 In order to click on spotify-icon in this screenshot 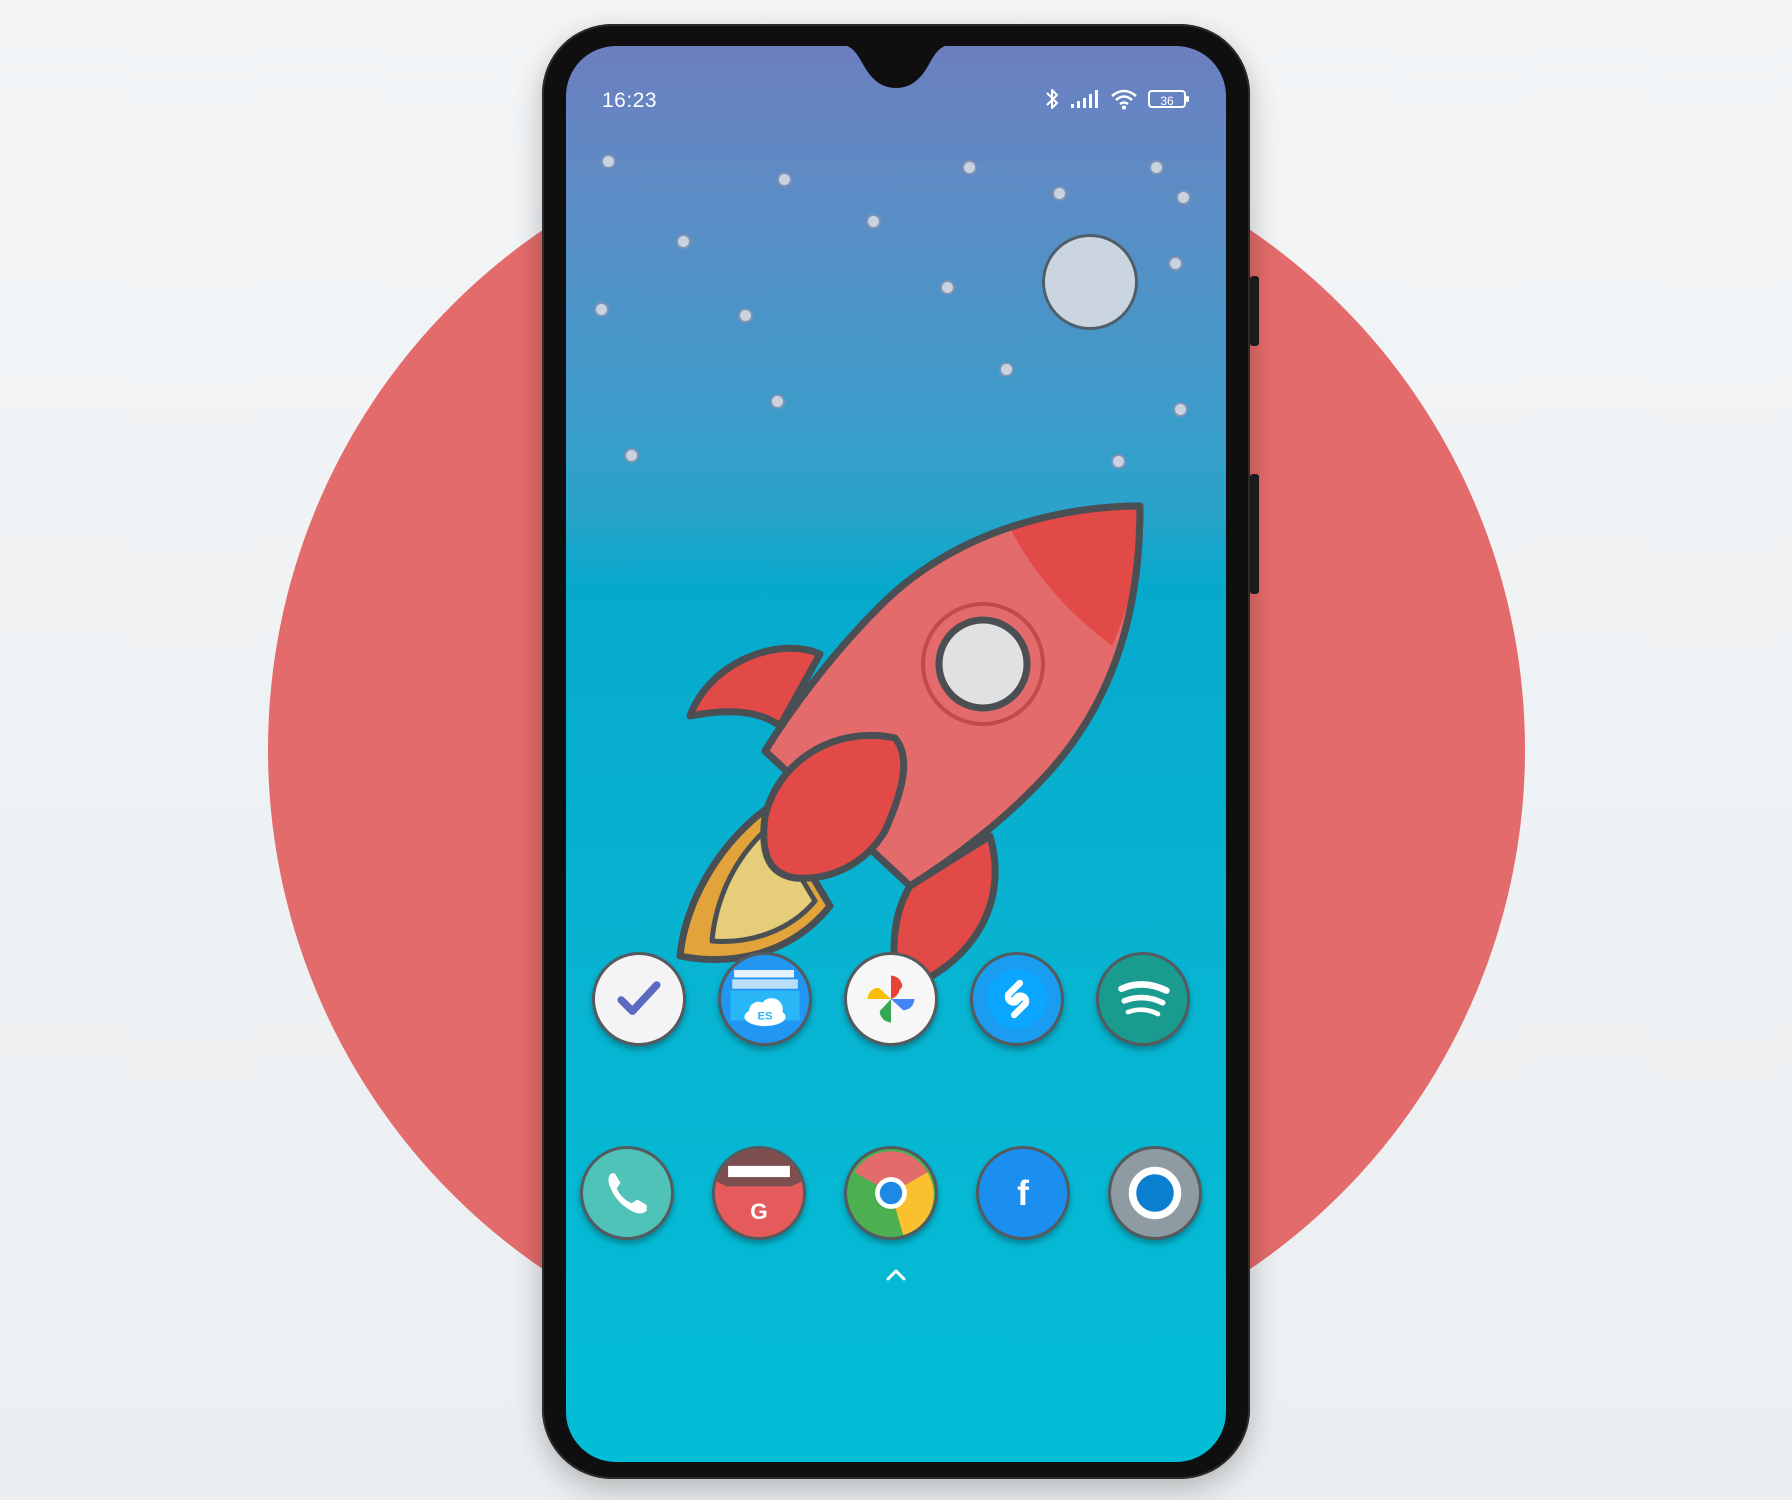, I will do `click(1144, 999)`.